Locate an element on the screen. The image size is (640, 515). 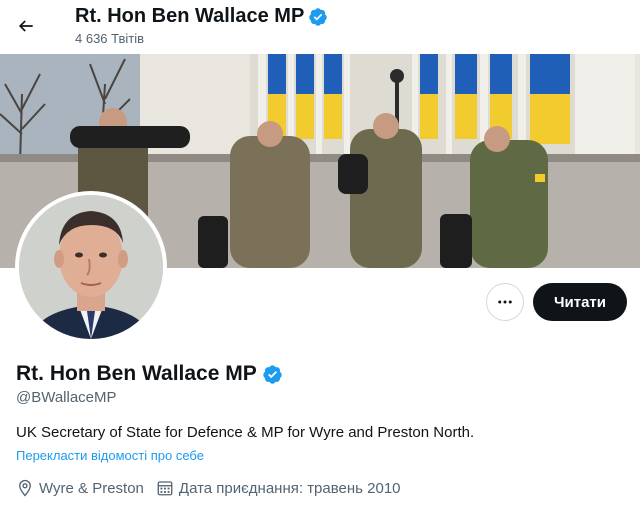
top-bar: Rt. Hon Ben Wallace MP 4 636 Твітів is located at coordinates (320, 27).